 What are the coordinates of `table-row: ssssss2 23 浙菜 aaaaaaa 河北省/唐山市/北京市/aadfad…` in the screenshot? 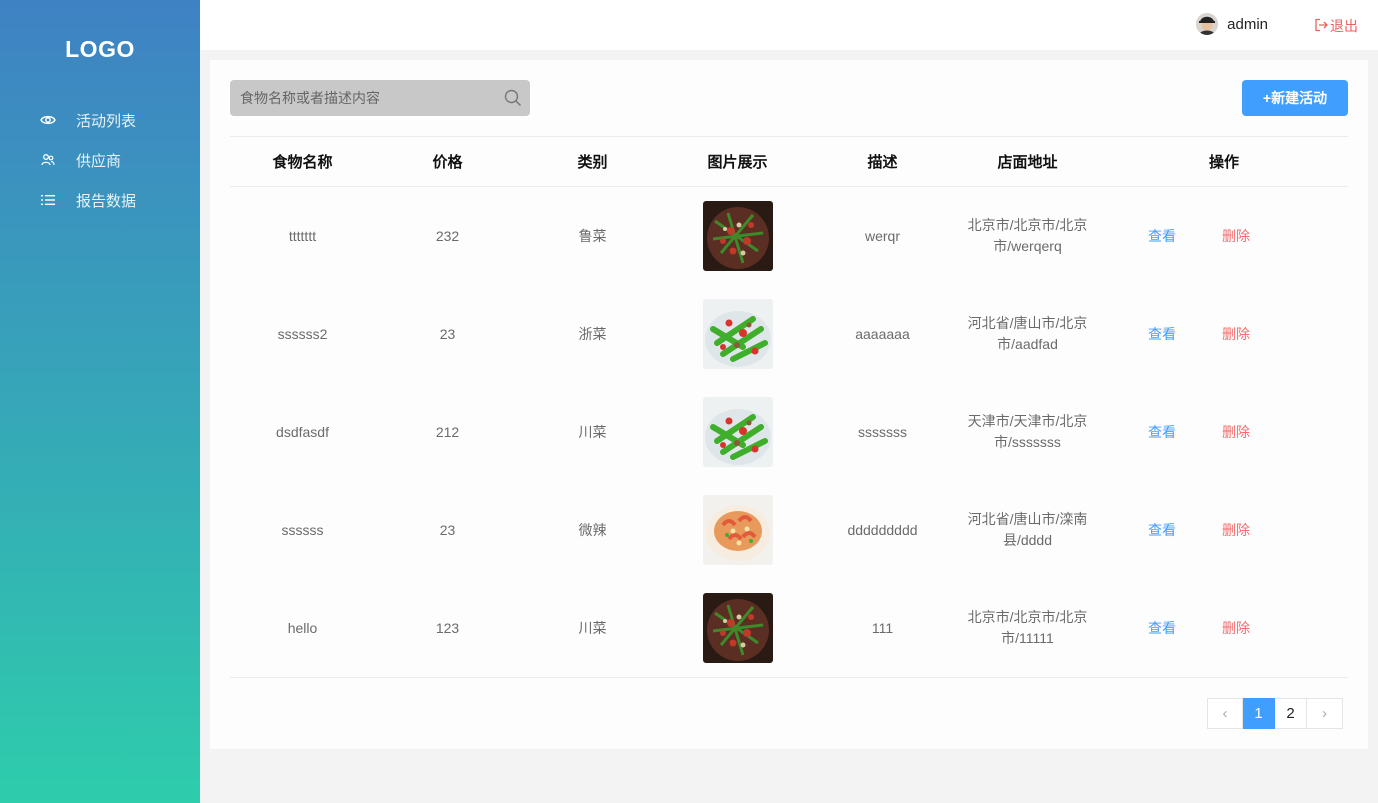 It's located at (789, 334).